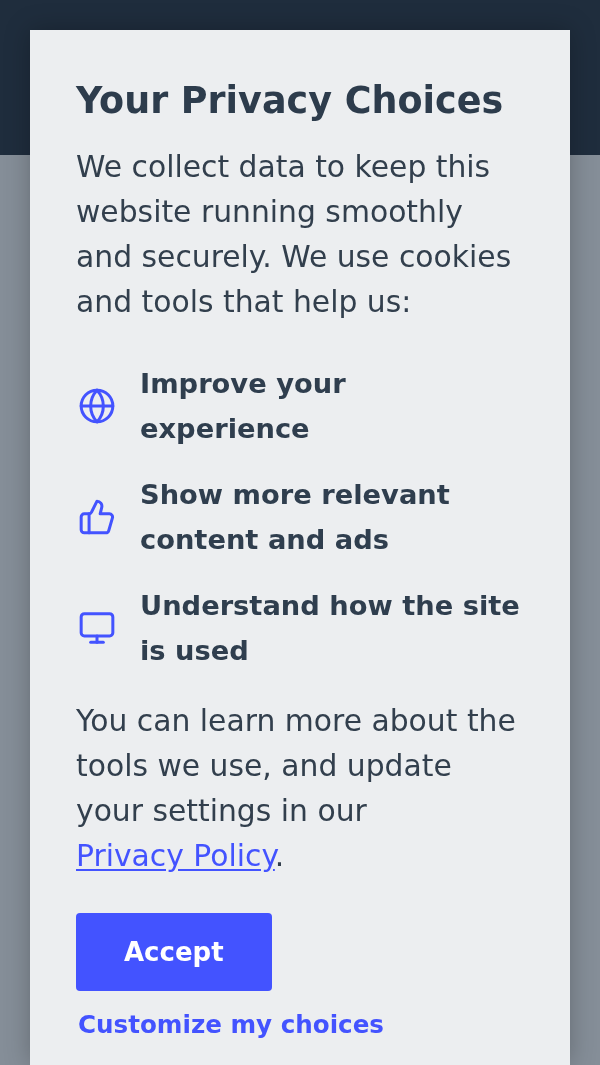  I want to click on dialog-title: Your Privacy Choices, so click(290, 101).